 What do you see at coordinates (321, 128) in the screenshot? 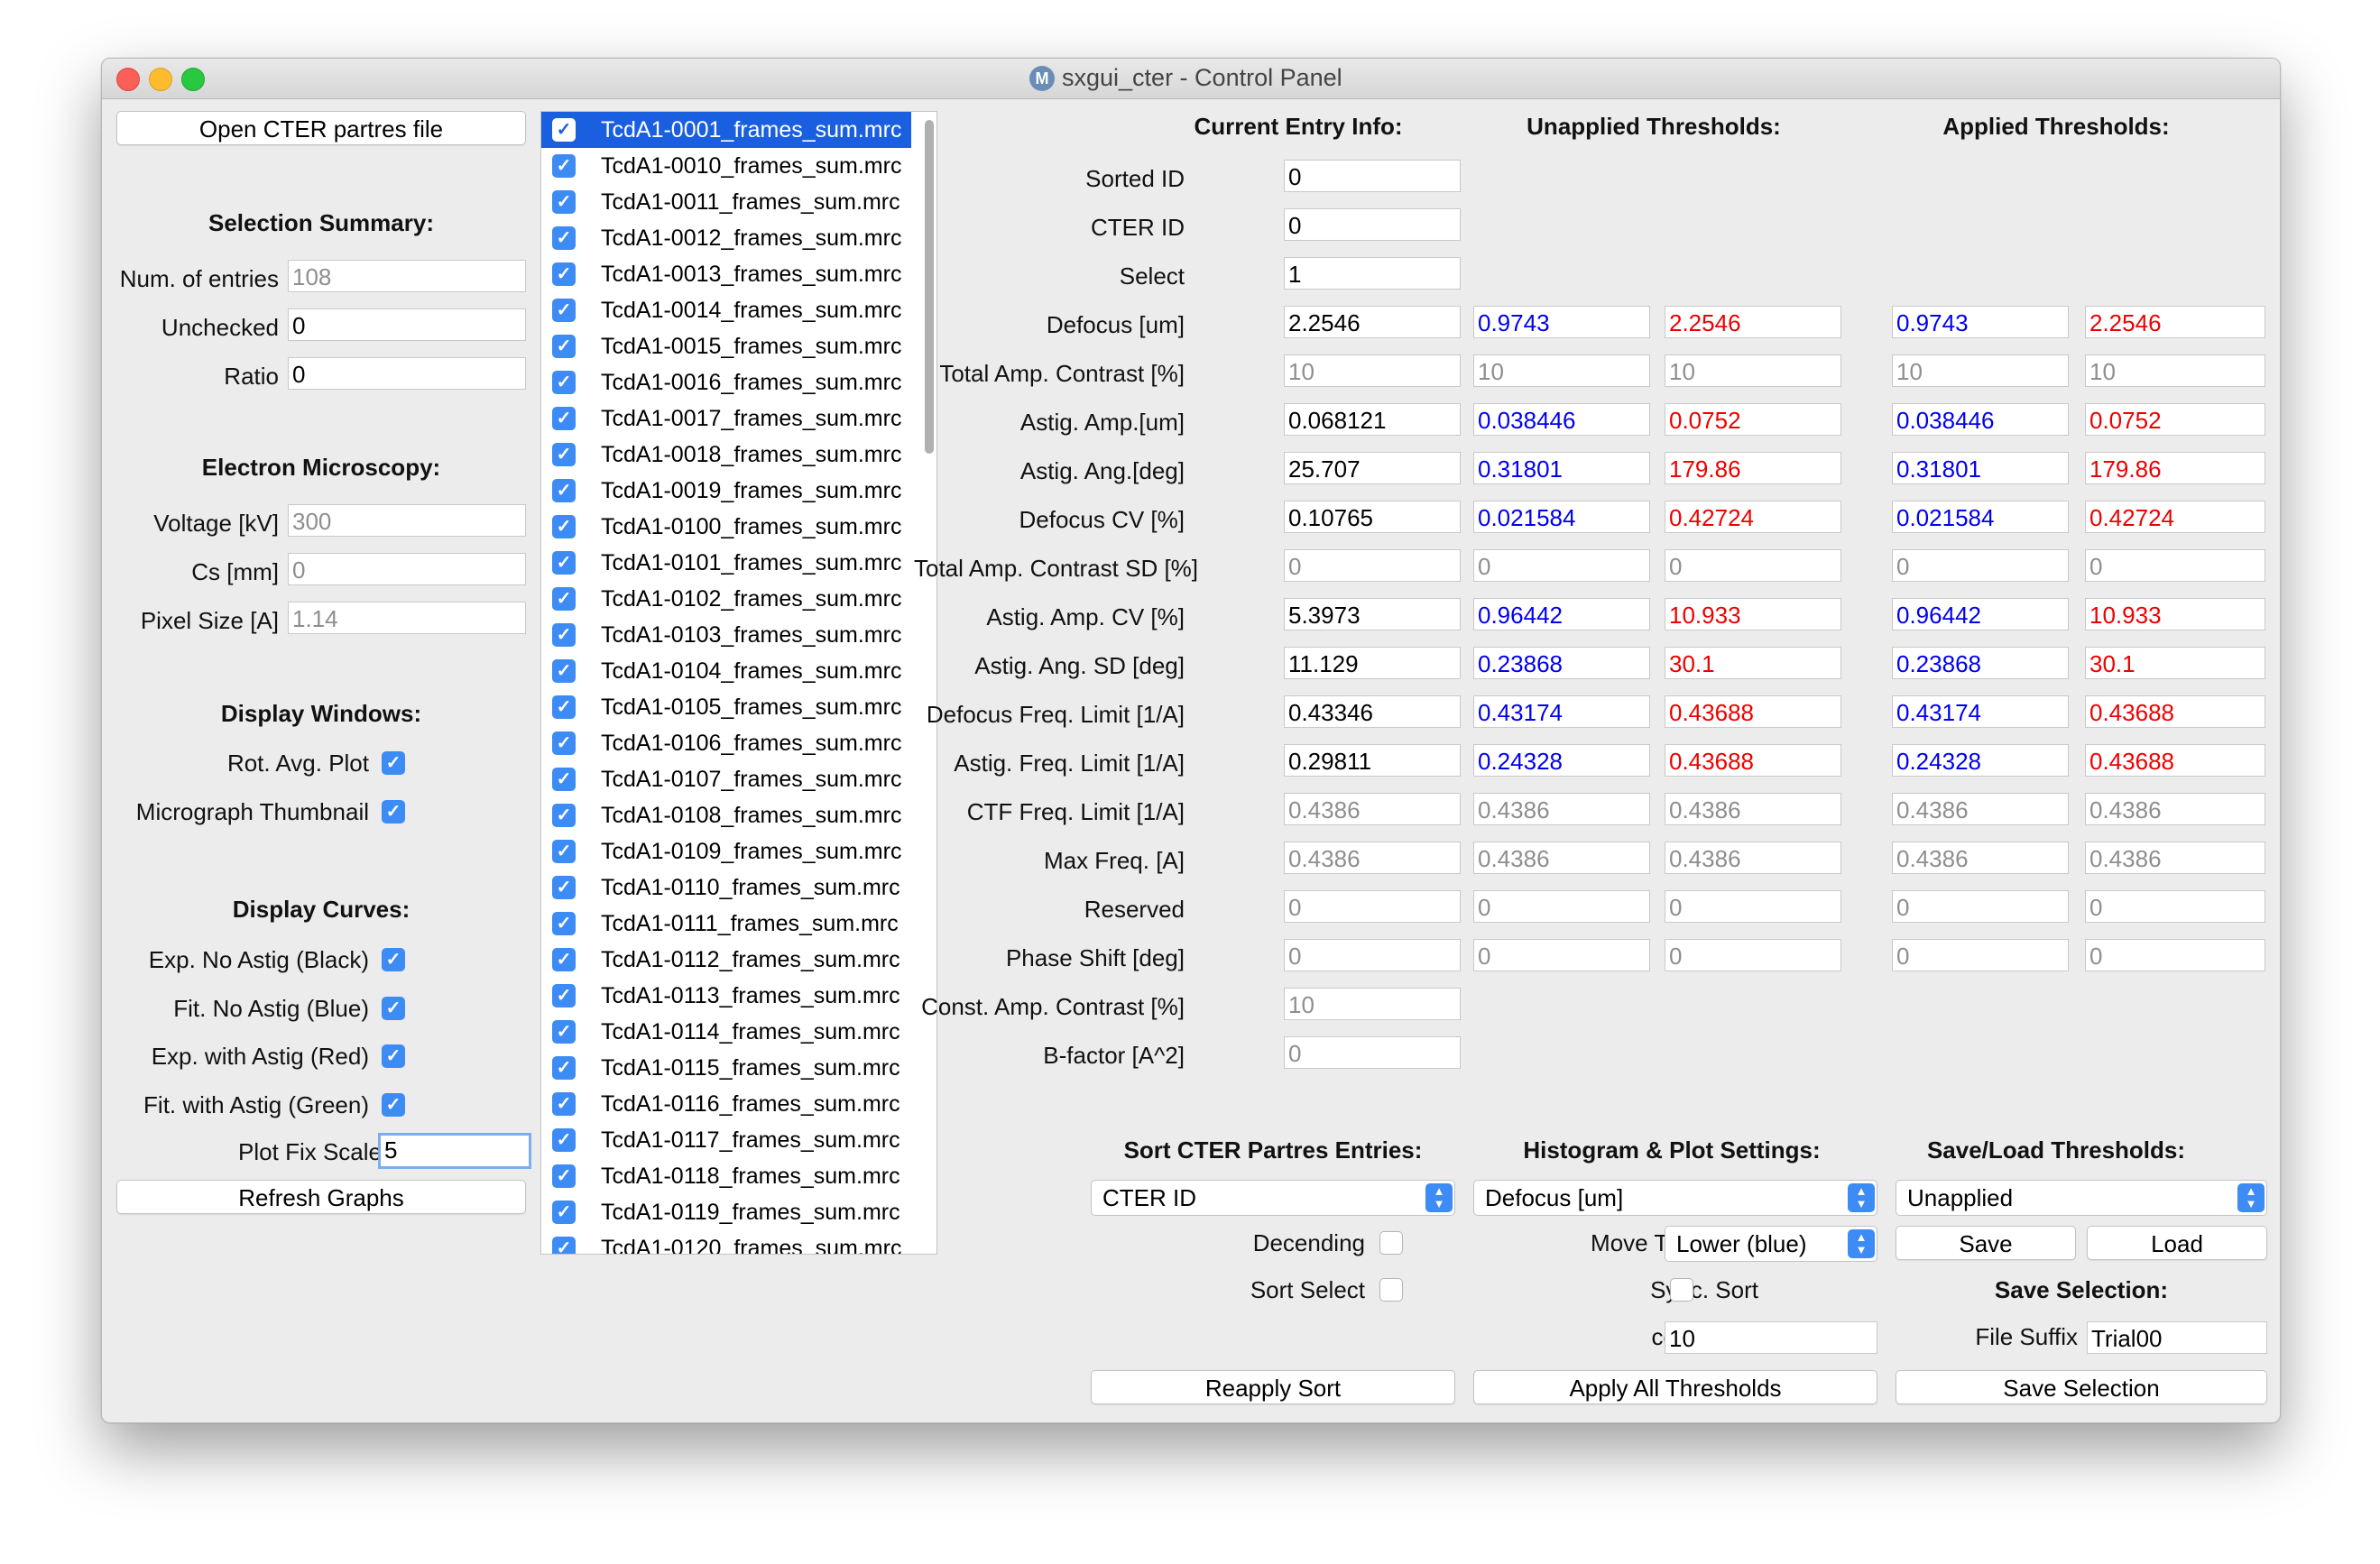
I see `open-cter-partres-button: Open CTER partres file` at bounding box center [321, 128].